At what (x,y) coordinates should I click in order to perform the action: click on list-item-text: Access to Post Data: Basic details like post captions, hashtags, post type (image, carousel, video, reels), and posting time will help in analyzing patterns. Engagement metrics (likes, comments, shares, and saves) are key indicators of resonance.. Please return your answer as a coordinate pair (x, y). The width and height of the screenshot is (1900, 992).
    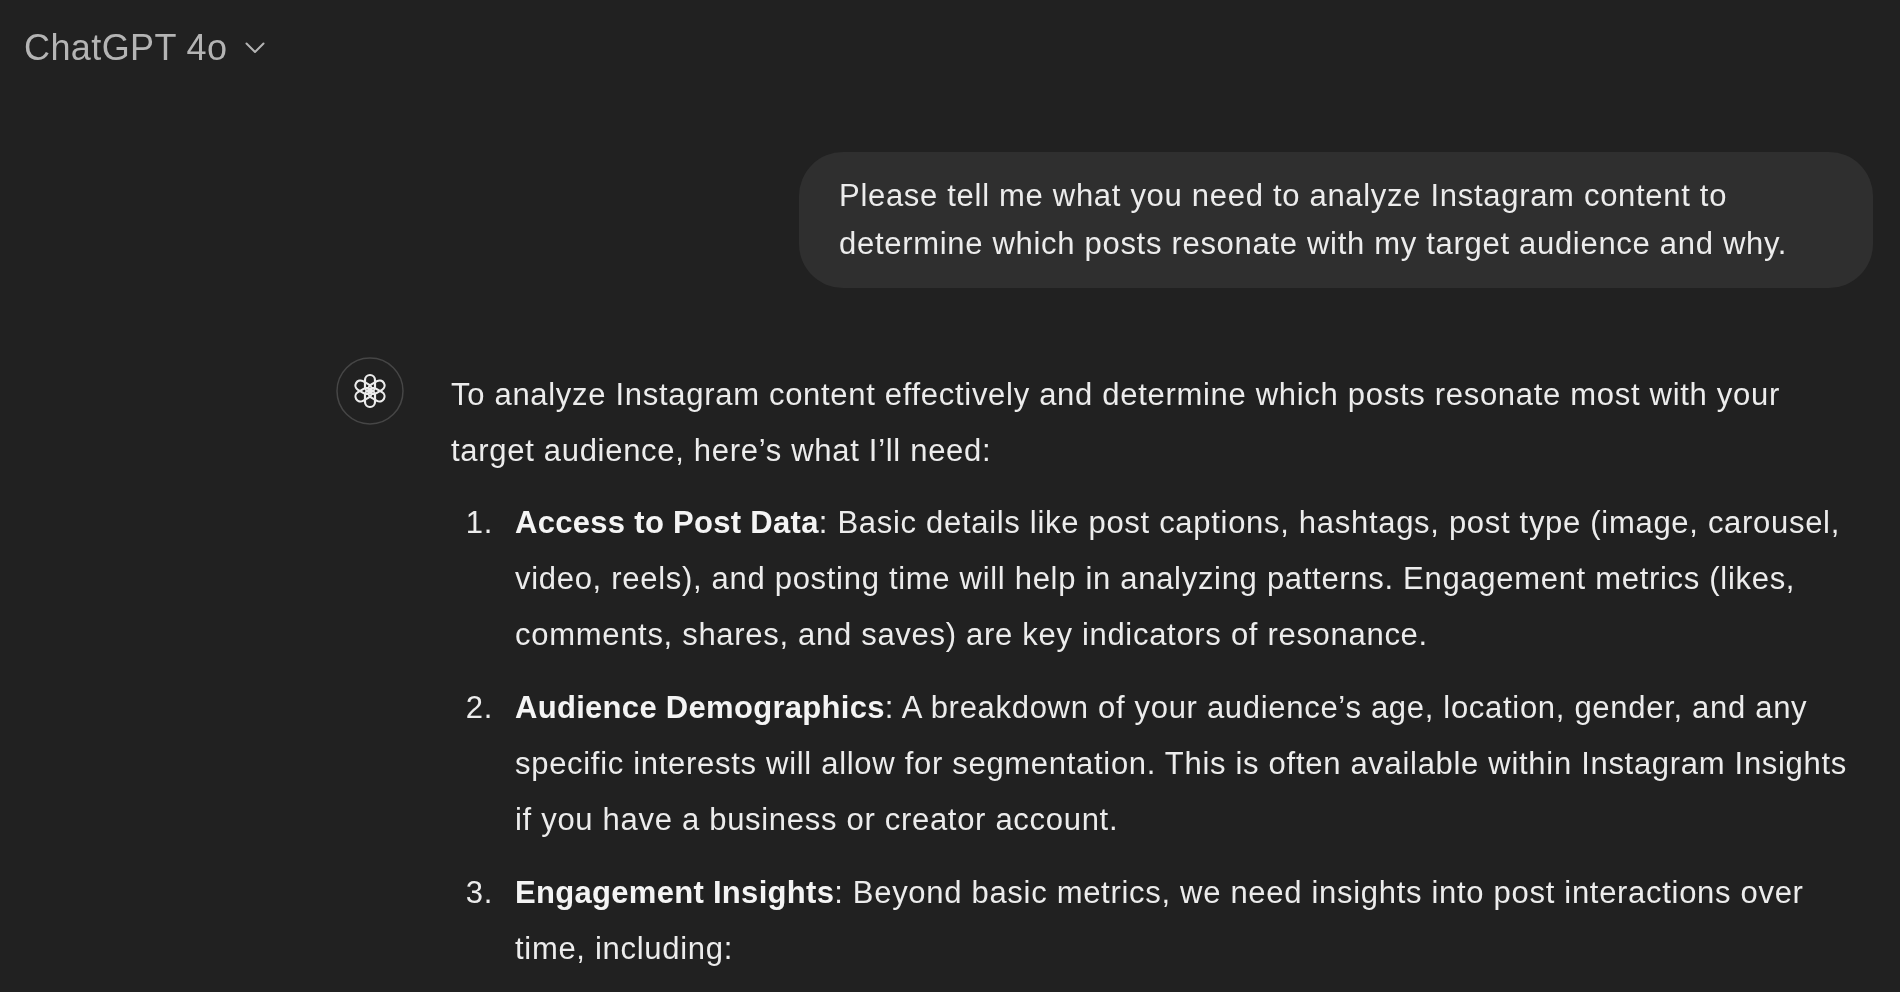
    Looking at the image, I should click on (1178, 579).